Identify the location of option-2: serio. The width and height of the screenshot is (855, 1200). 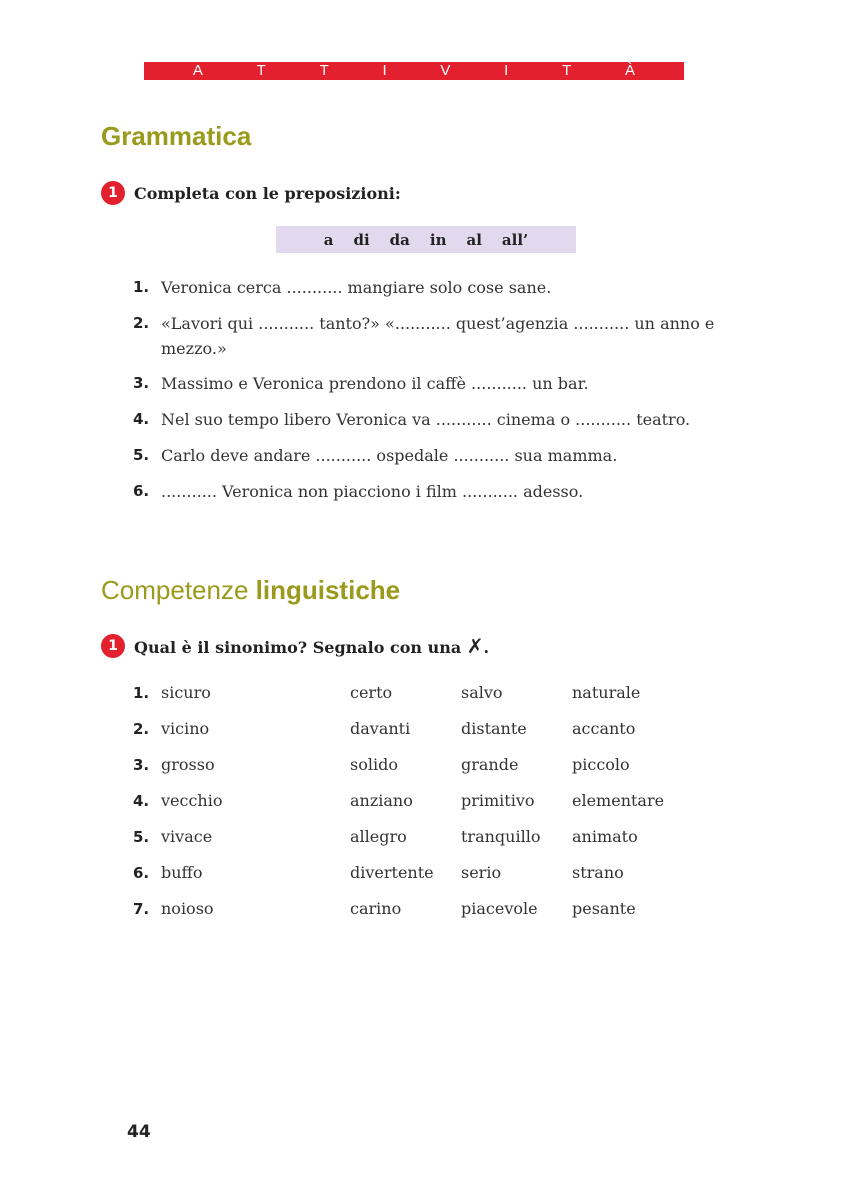
(481, 873).